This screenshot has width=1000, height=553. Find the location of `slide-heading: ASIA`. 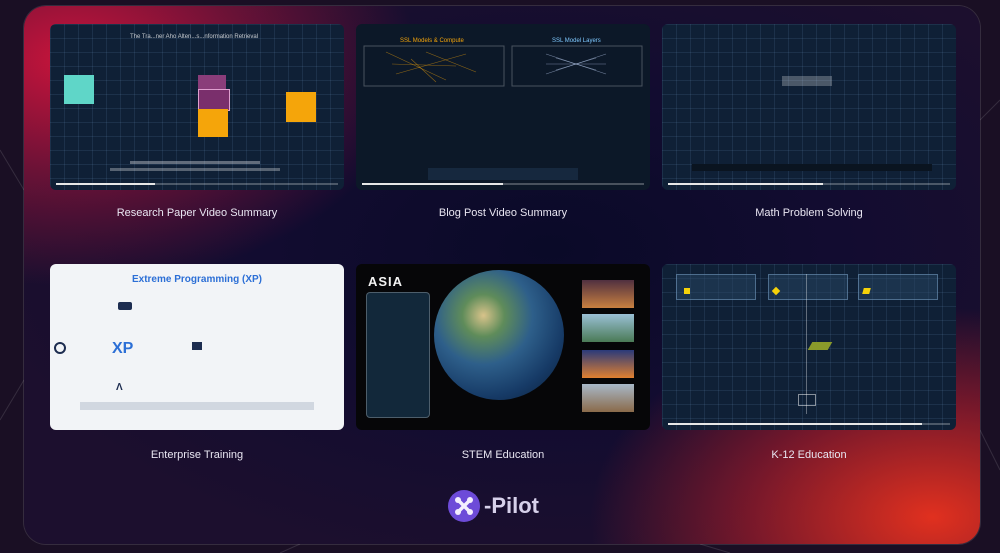

slide-heading: ASIA is located at coordinates (386, 281).